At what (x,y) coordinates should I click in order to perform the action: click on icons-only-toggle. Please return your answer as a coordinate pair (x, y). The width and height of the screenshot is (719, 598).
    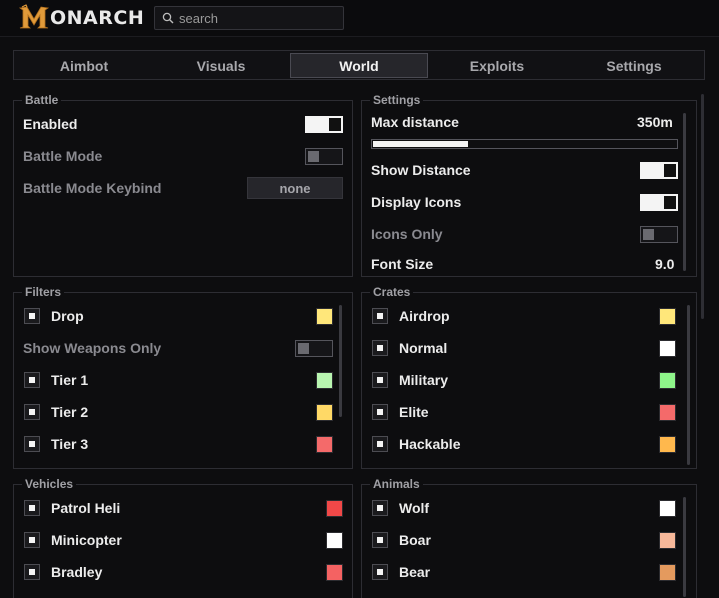
    Looking at the image, I should click on (659, 234).